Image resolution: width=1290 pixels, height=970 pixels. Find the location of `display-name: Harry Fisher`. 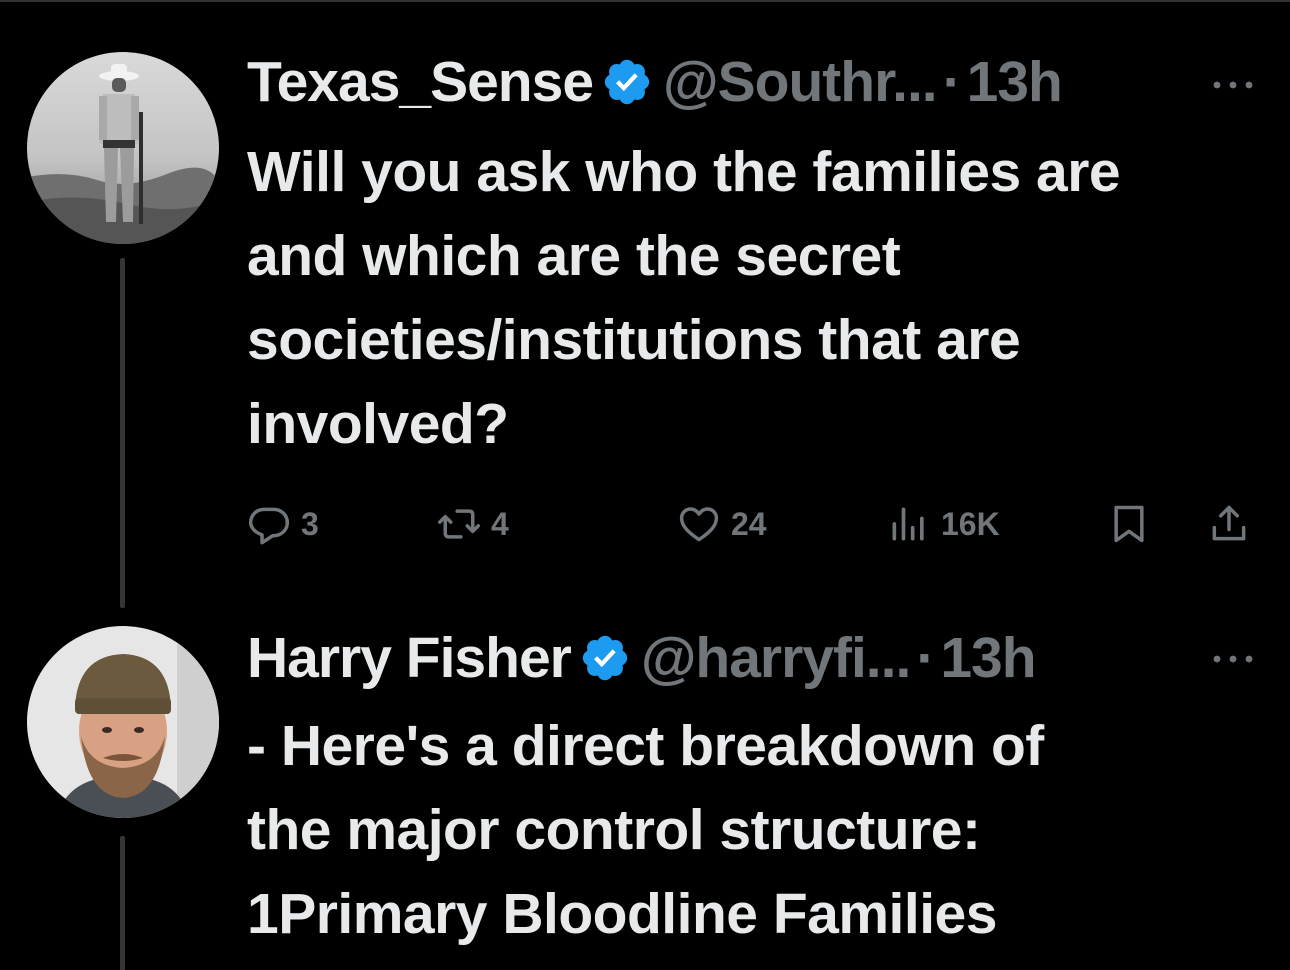

display-name: Harry Fisher is located at coordinates (409, 658).